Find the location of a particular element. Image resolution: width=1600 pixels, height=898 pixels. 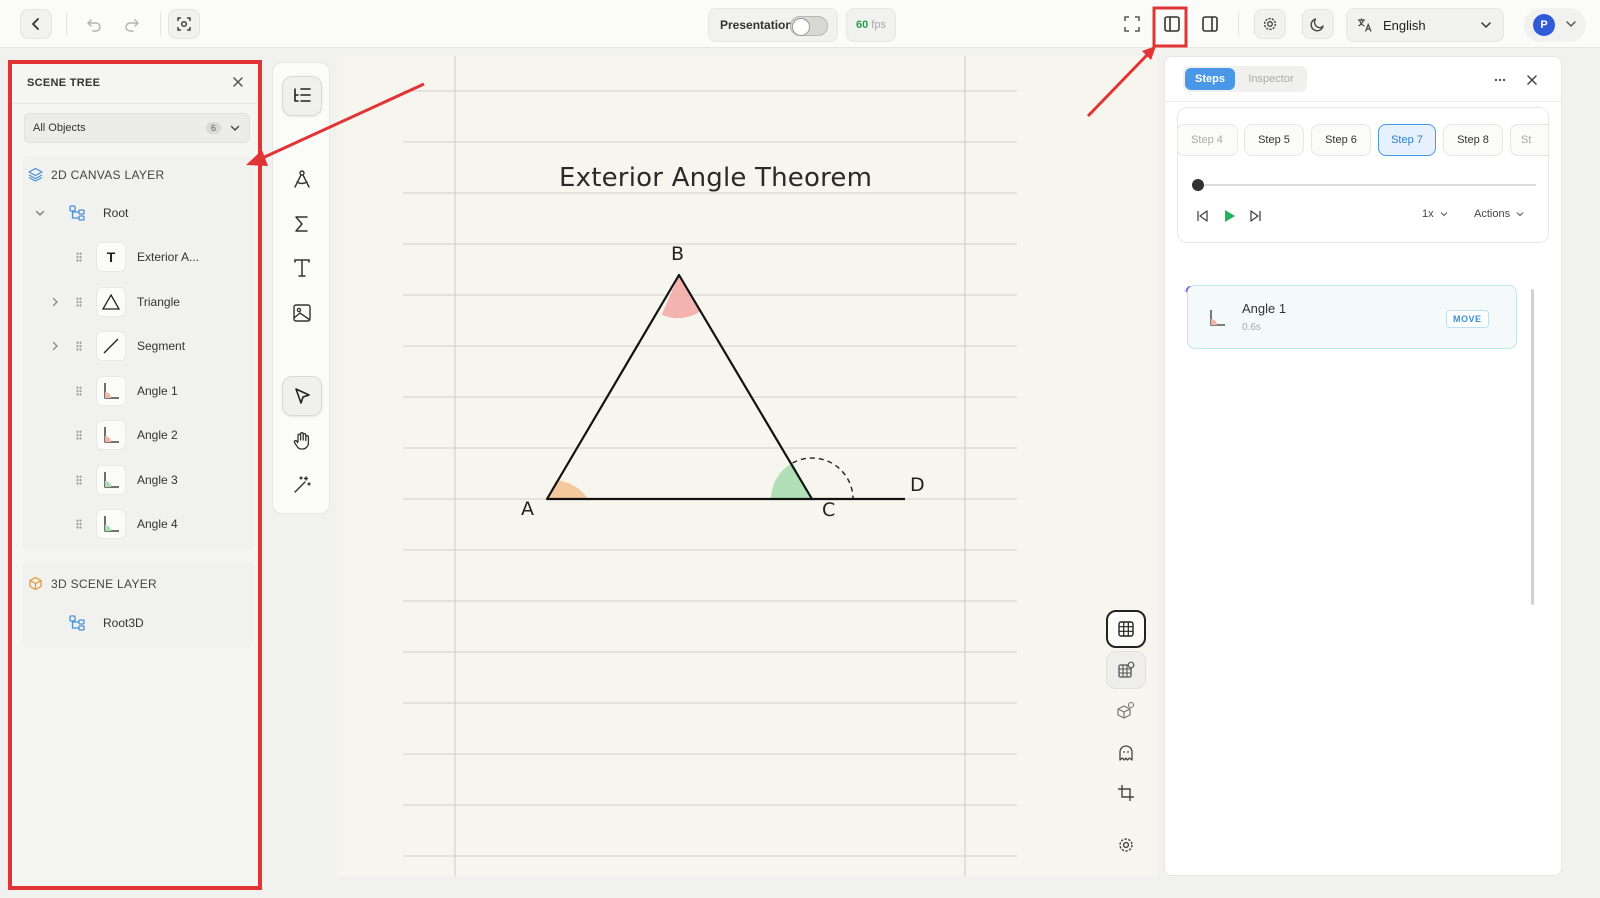

left-panel-toggle-button is located at coordinates (1172, 24).